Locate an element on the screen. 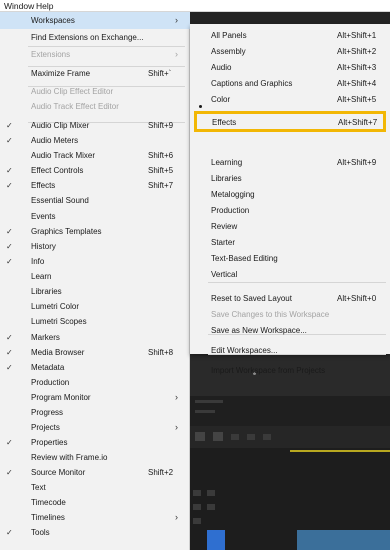  track-v2-eye-icon is located at coordinates (211, 507).